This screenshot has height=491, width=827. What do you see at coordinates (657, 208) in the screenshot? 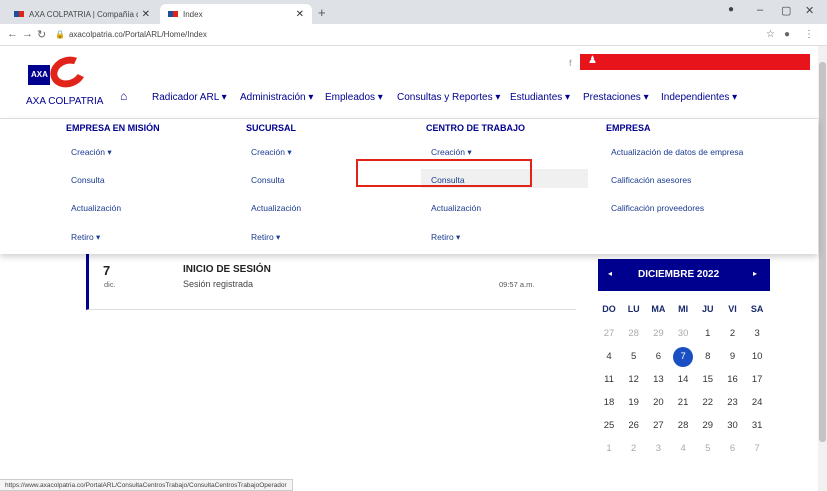
I see `menu-item-calificacion-proveedores: Calificación proveedores` at bounding box center [657, 208].